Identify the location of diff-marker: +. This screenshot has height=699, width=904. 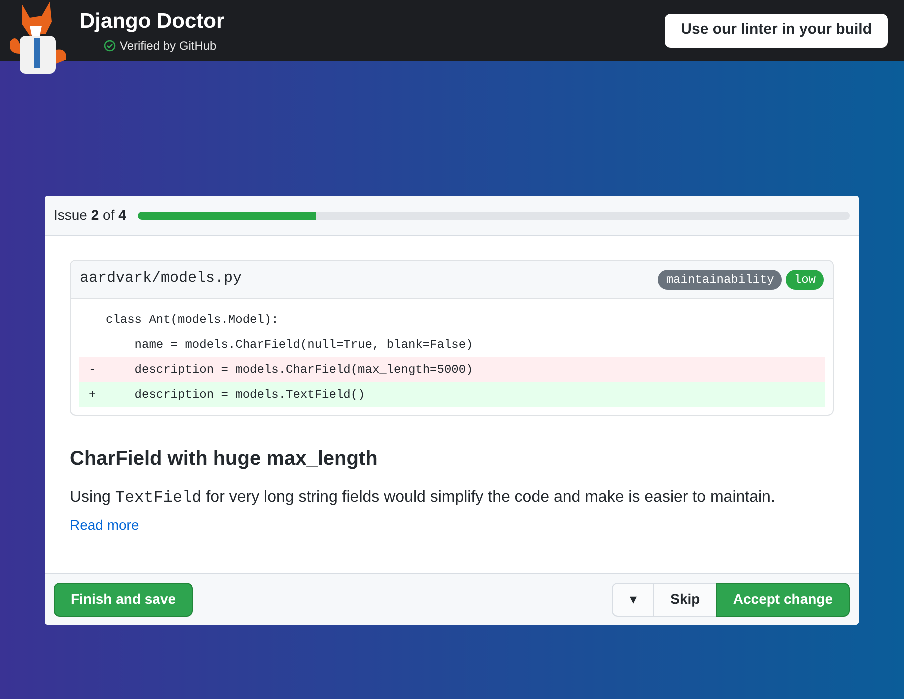
(92, 395).